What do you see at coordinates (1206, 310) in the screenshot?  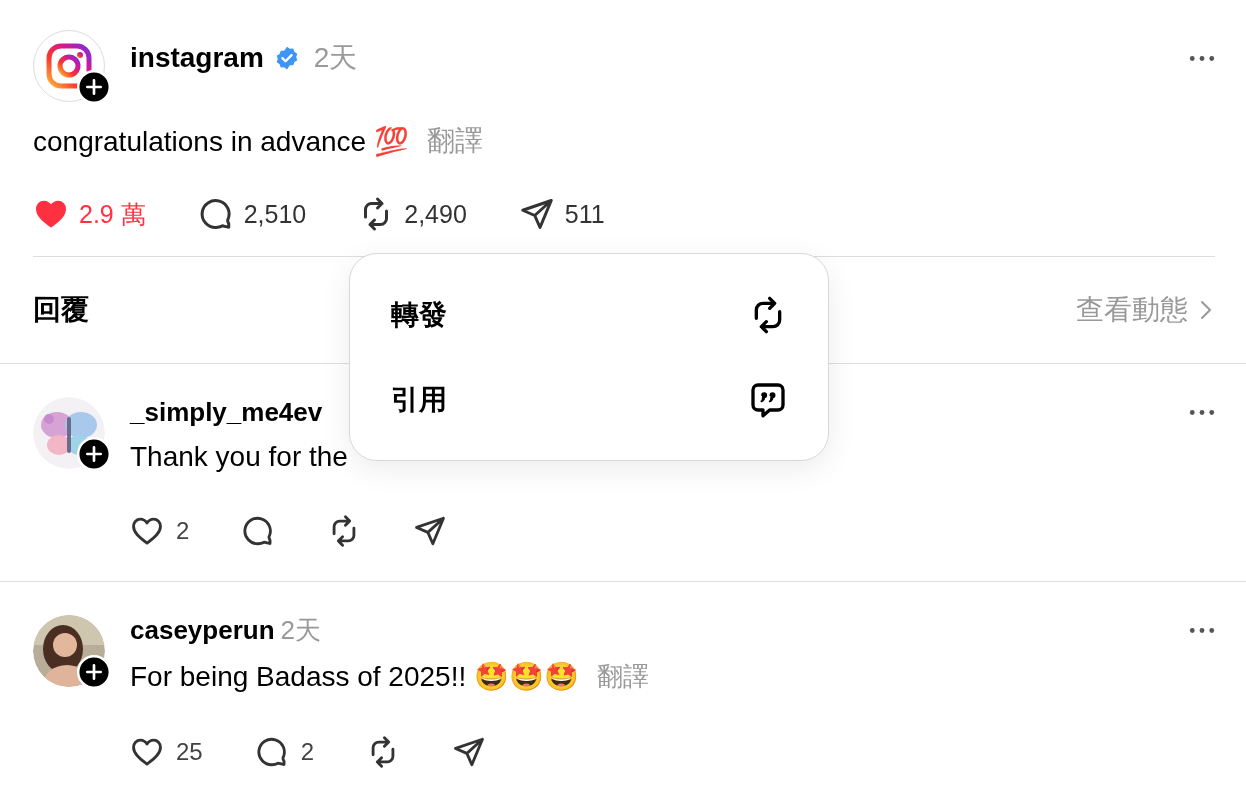 I see `chevron-right-icon` at bounding box center [1206, 310].